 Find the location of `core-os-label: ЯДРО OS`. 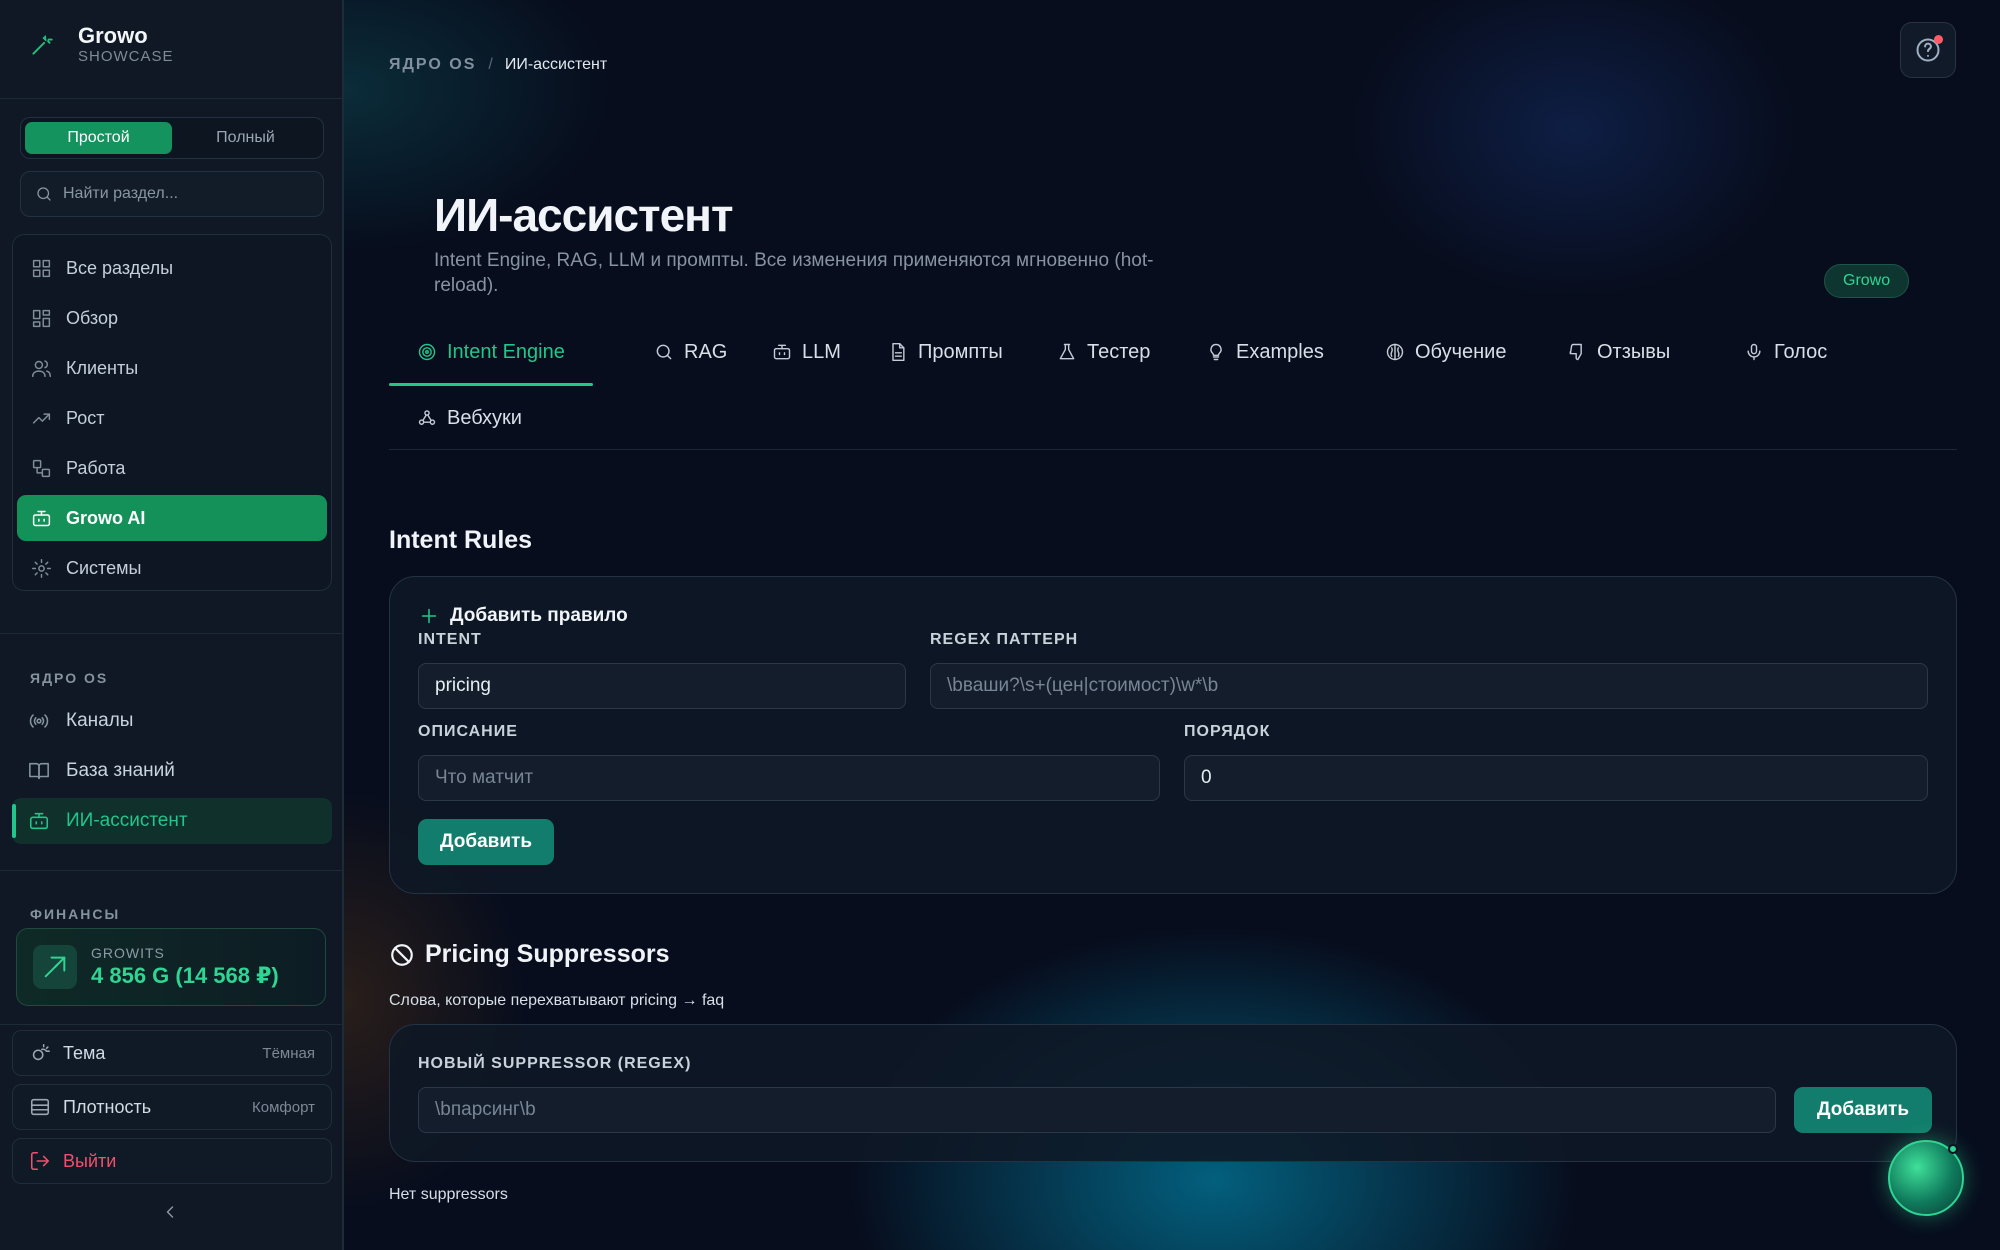

core-os-label: ЯДРО OS is located at coordinates (69, 678).